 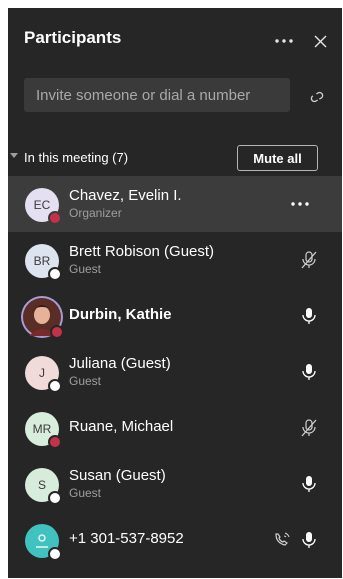 I want to click on participant-row: S Susan (Guest) Guest, so click(x=175, y=484).